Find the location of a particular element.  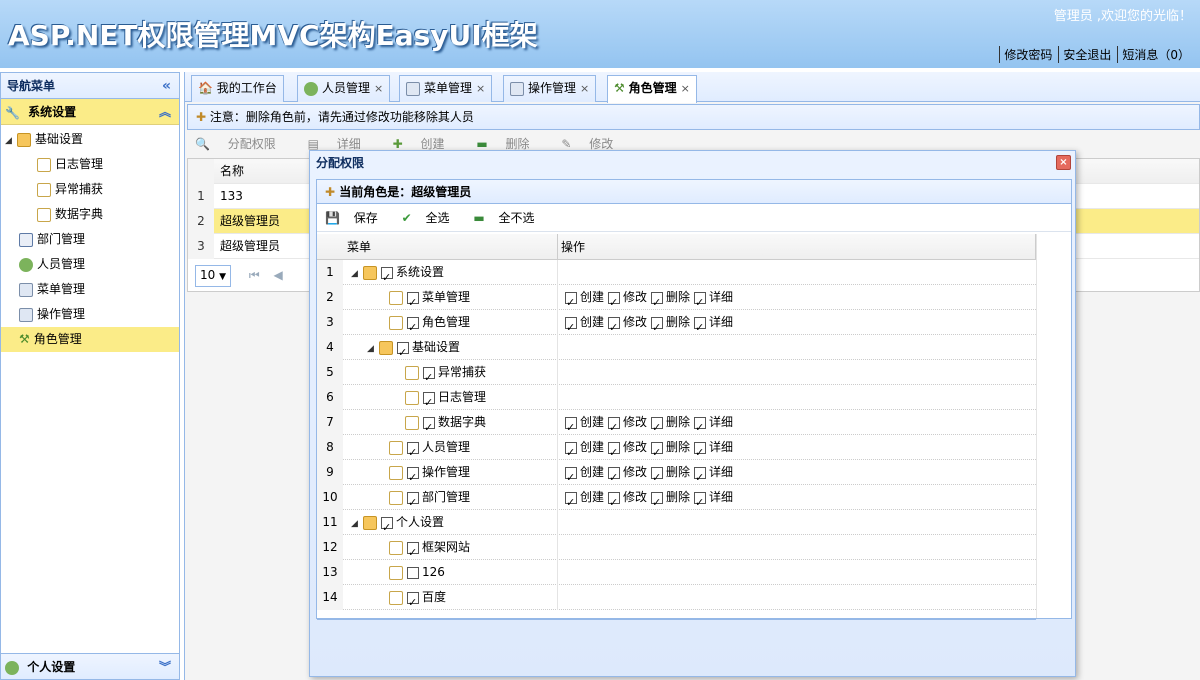

nav-item-department: 部门管理 is located at coordinates (90, 239).